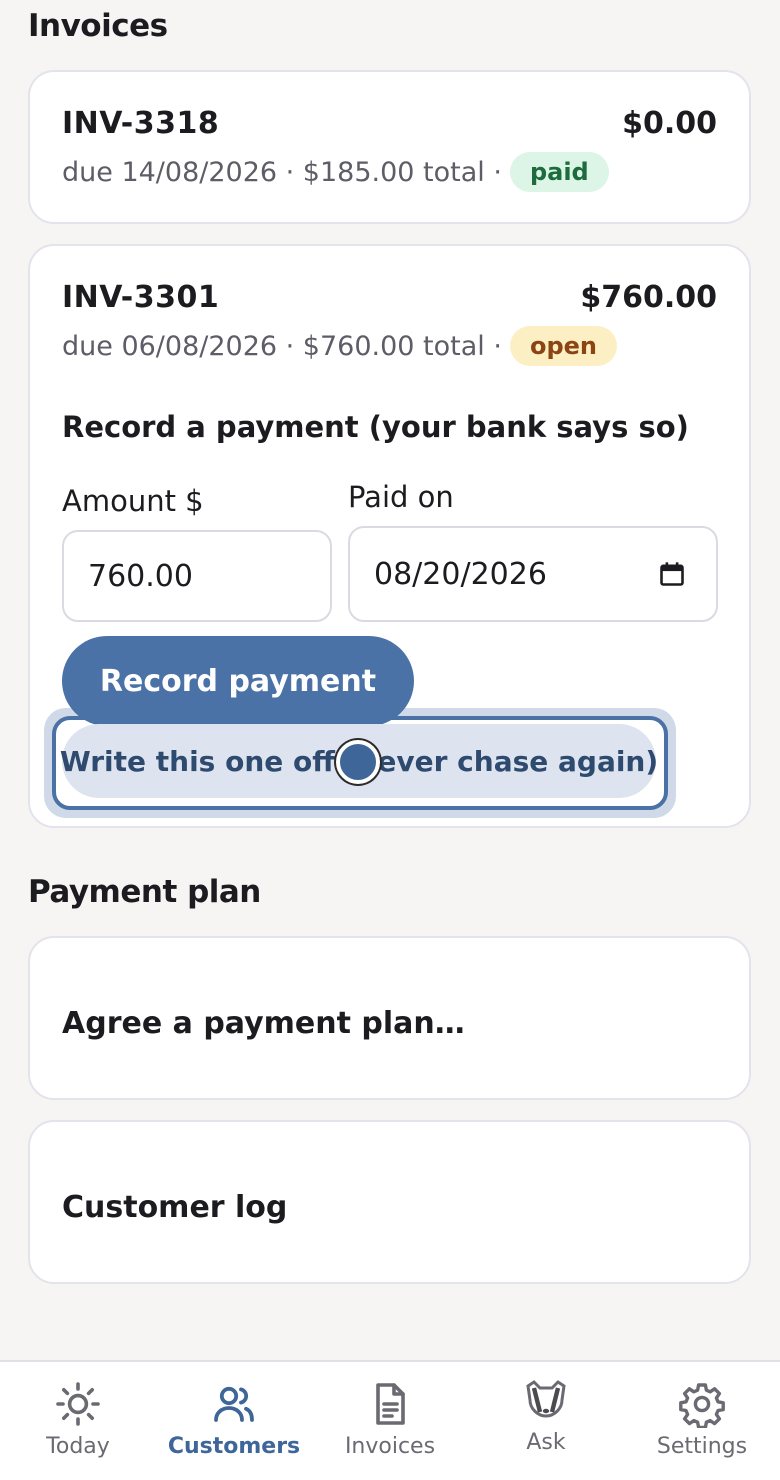 The width and height of the screenshot is (780, 1480). What do you see at coordinates (197, 576) in the screenshot?
I see `amount-input: 760.00` at bounding box center [197, 576].